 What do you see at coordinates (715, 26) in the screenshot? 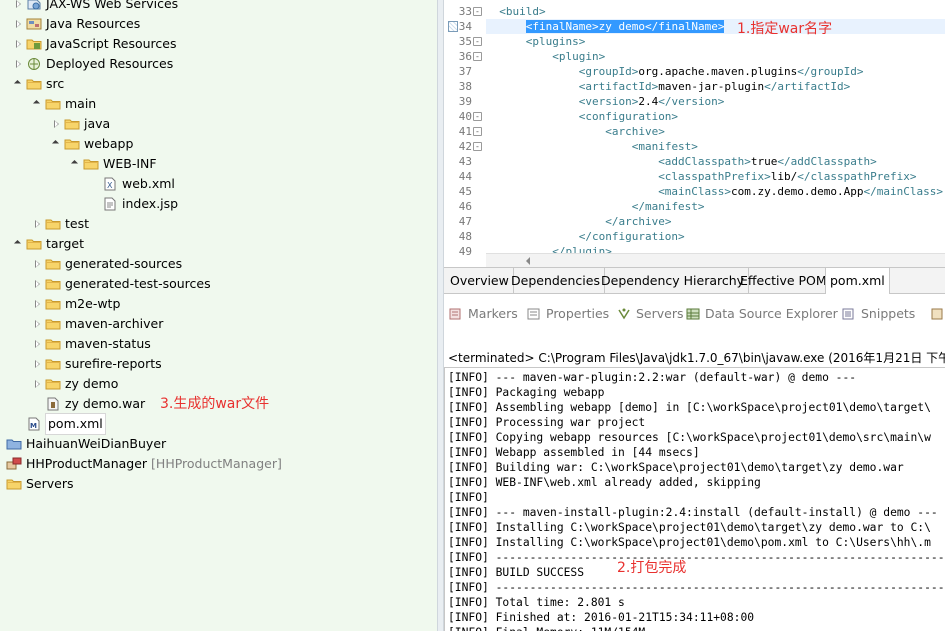
I see `code-line: <finalName>zy demo</finalName>` at bounding box center [715, 26].